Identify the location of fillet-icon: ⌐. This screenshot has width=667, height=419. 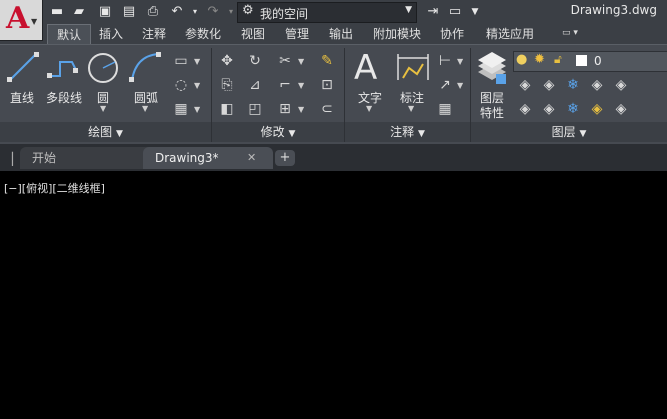
(285, 85).